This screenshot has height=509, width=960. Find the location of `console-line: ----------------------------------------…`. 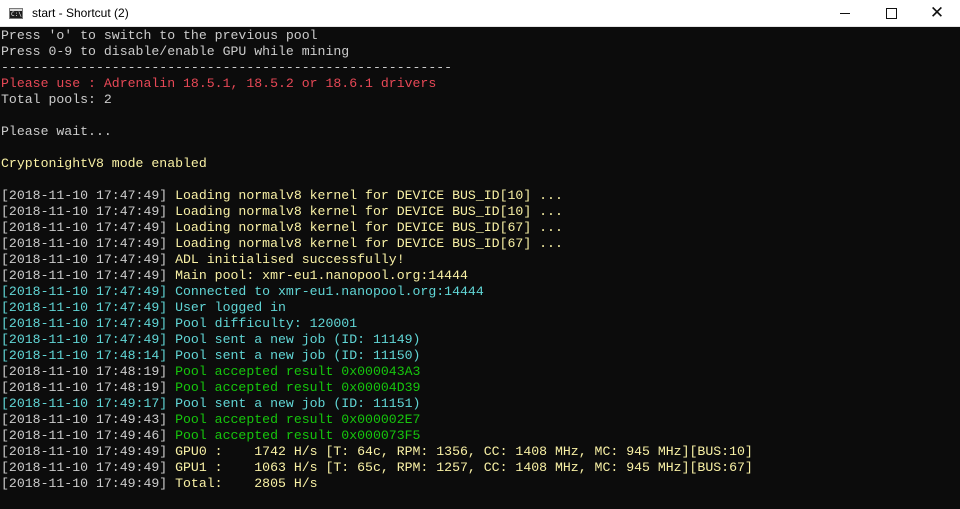

console-line: ----------------------------------------… is located at coordinates (473, 68).